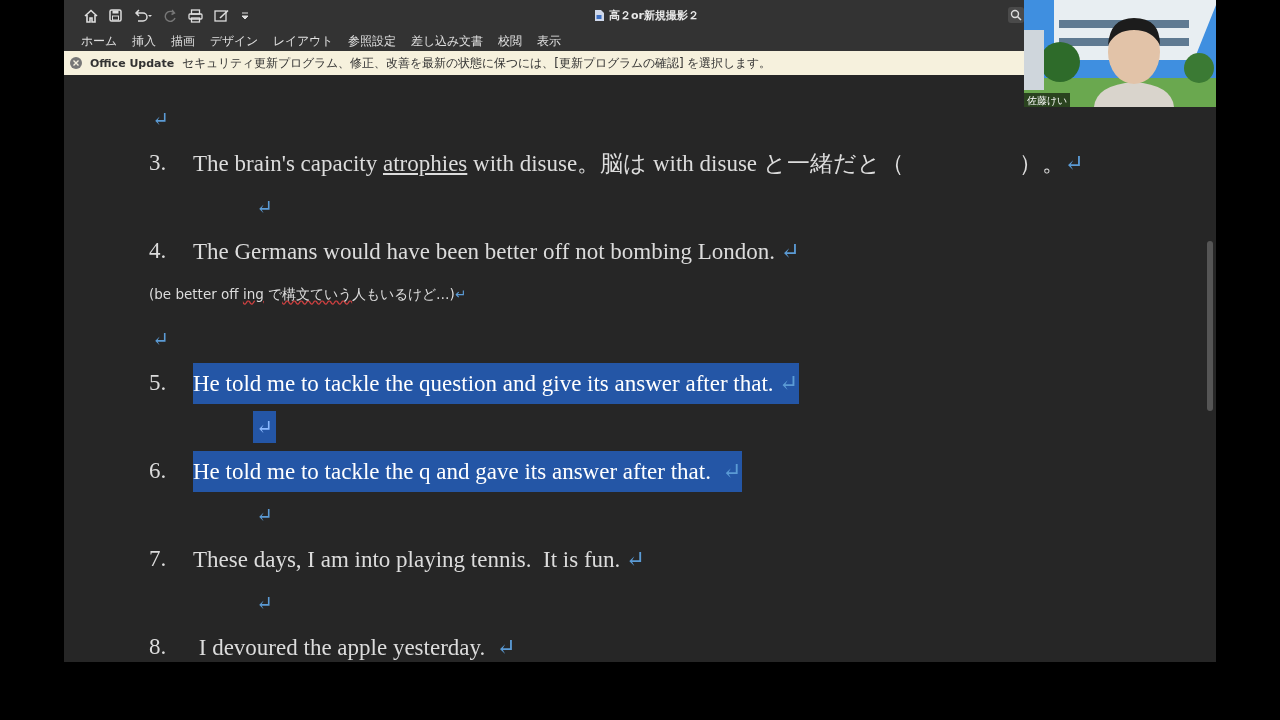  Describe the element at coordinates (132, 63) in the screenshot. I see `banner-title: Office Update` at that location.